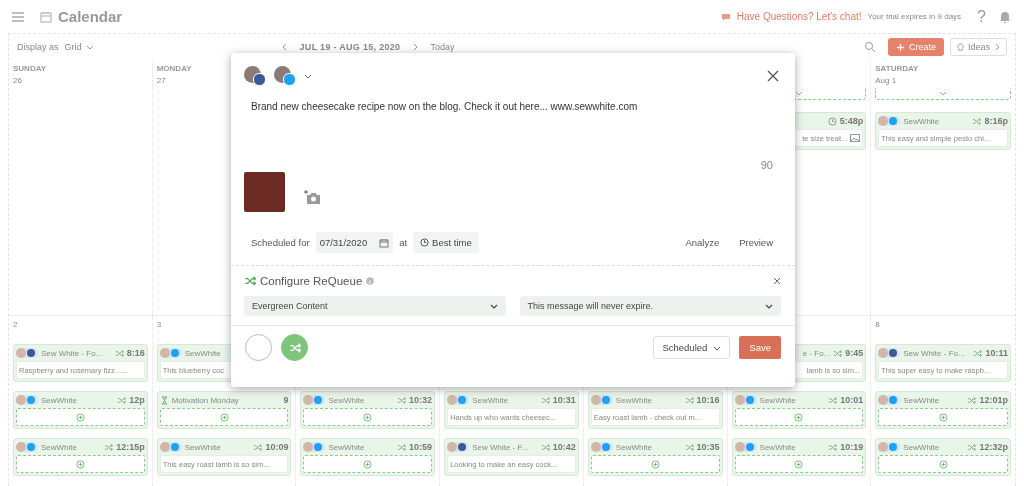  What do you see at coordinates (756, 242) in the screenshot?
I see `action-link: Preview` at bounding box center [756, 242].